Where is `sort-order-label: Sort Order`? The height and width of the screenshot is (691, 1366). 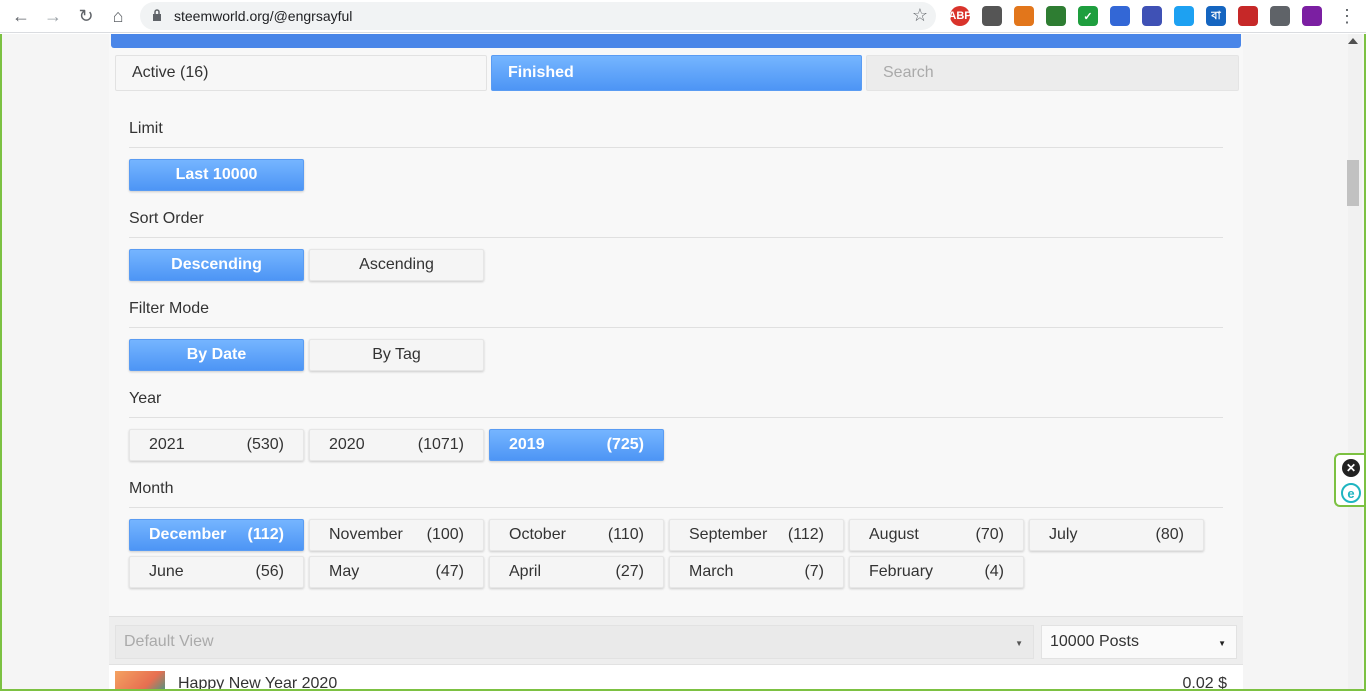
sort-order-label: Sort Order is located at coordinates (166, 218).